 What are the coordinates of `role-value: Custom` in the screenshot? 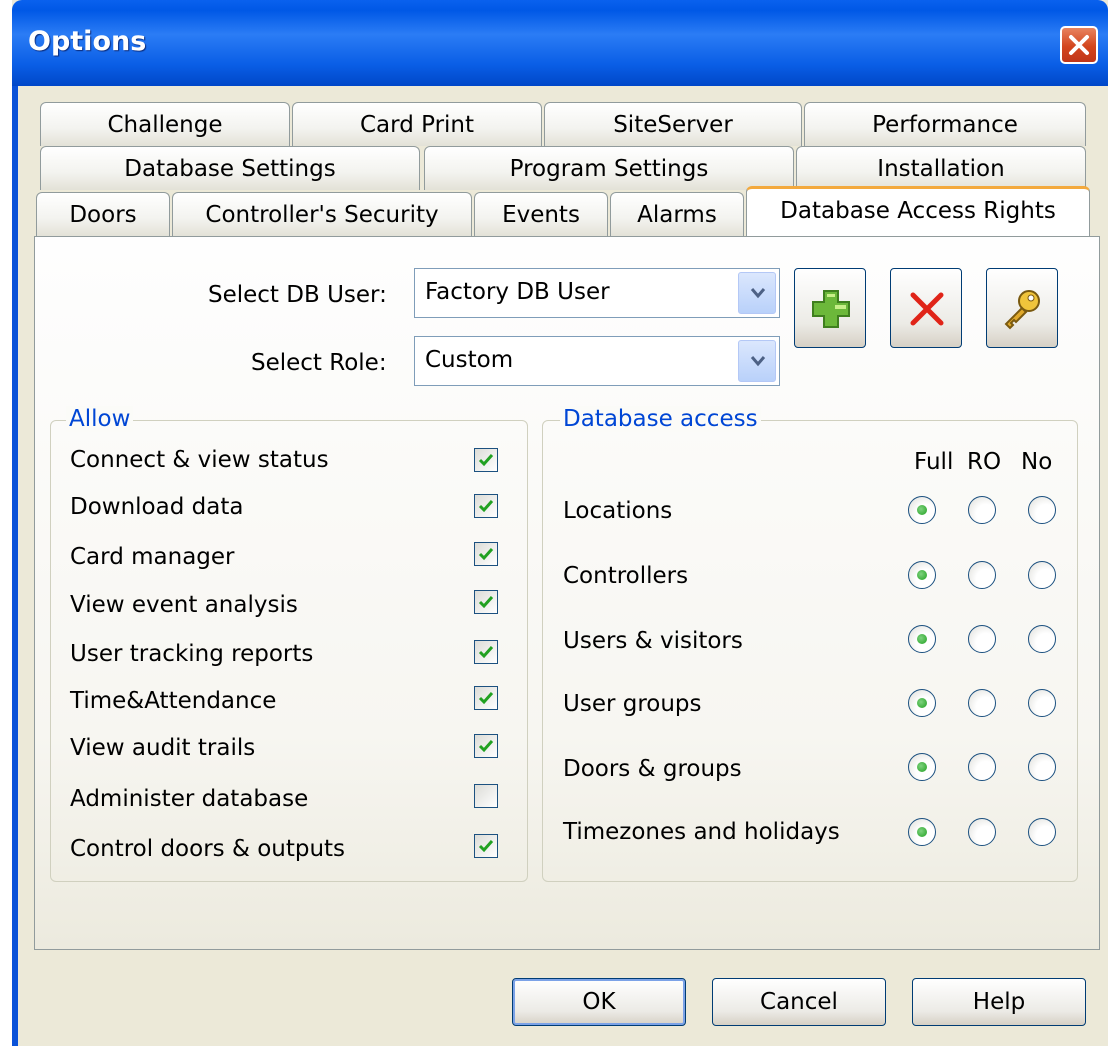 It's located at (469, 360).